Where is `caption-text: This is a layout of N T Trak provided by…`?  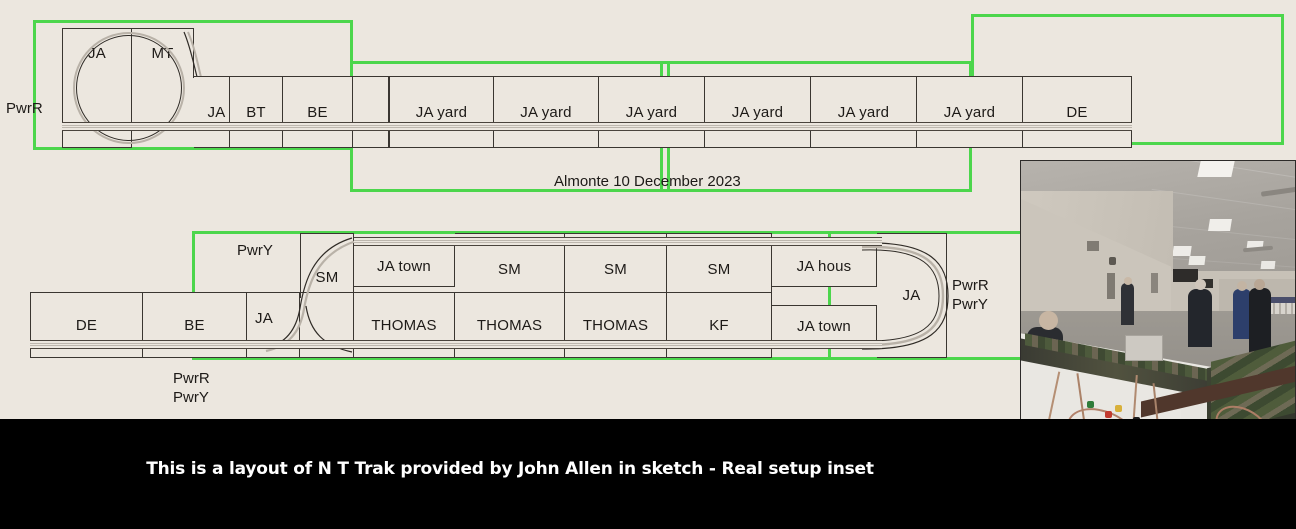 caption-text: This is a layout of N T Trak provided by… is located at coordinates (510, 469).